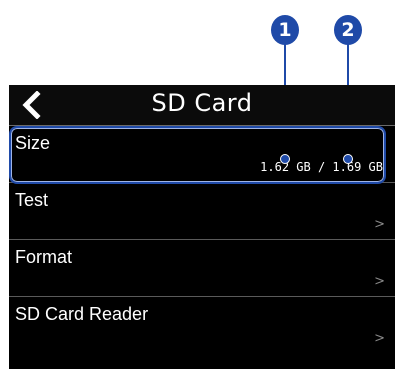  Describe the element at coordinates (202, 325) in the screenshot. I see `menu-item-sd-card-reader: SD Card Reader >` at that location.